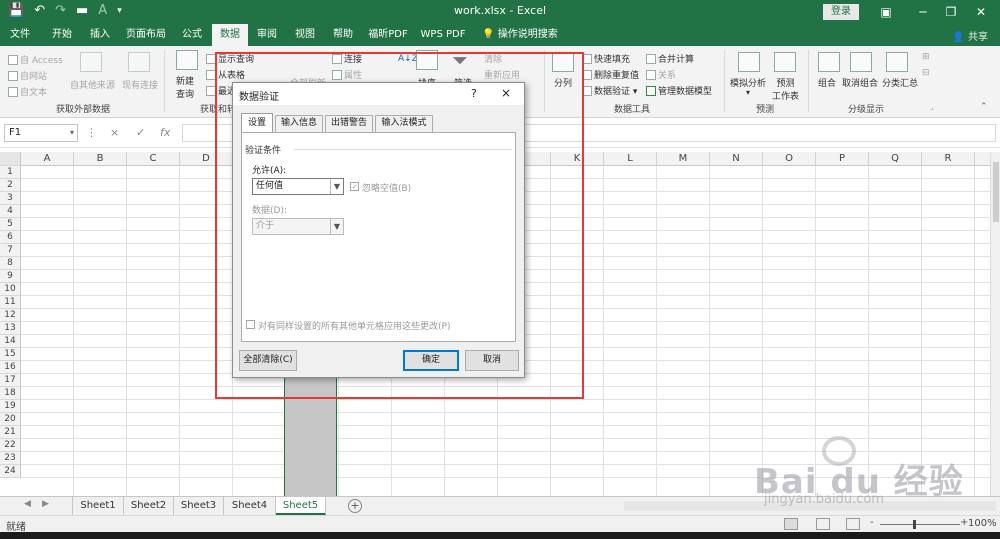 The width and height of the screenshot is (1000, 539). I want to click on column-header-r: R, so click(948, 159).